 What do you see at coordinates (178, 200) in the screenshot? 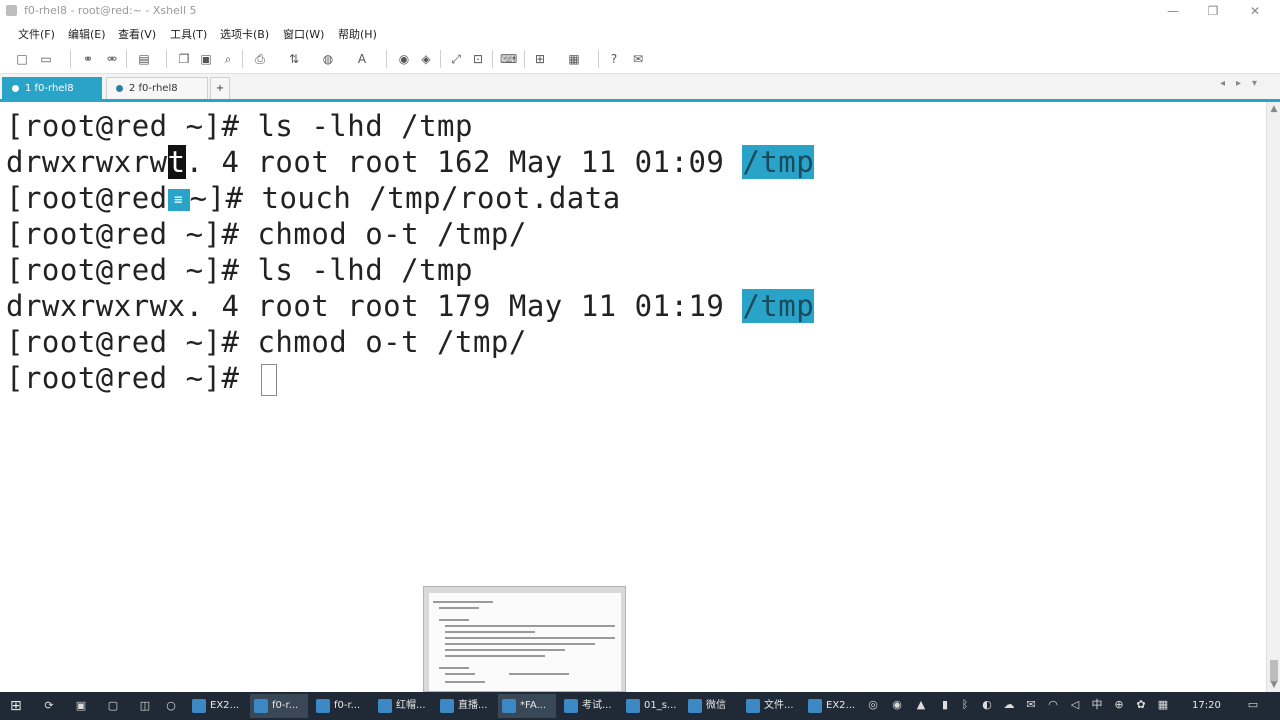
I see `notes-icon: ≡` at bounding box center [178, 200].